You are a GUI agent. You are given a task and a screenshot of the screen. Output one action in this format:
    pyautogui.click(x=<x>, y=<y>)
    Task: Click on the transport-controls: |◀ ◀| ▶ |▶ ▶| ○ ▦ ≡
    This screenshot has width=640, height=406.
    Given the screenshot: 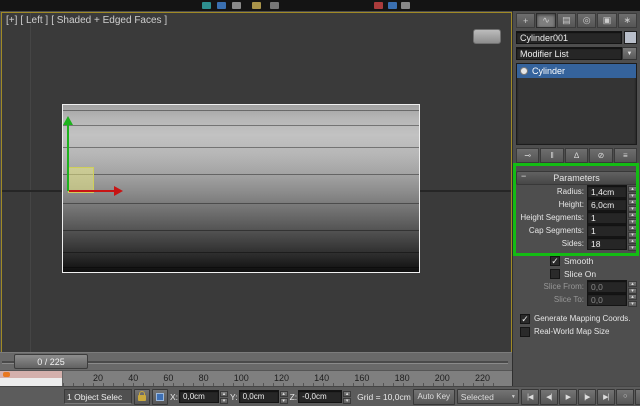 What is the action you would take?
    pyautogui.click(x=580, y=396)
    